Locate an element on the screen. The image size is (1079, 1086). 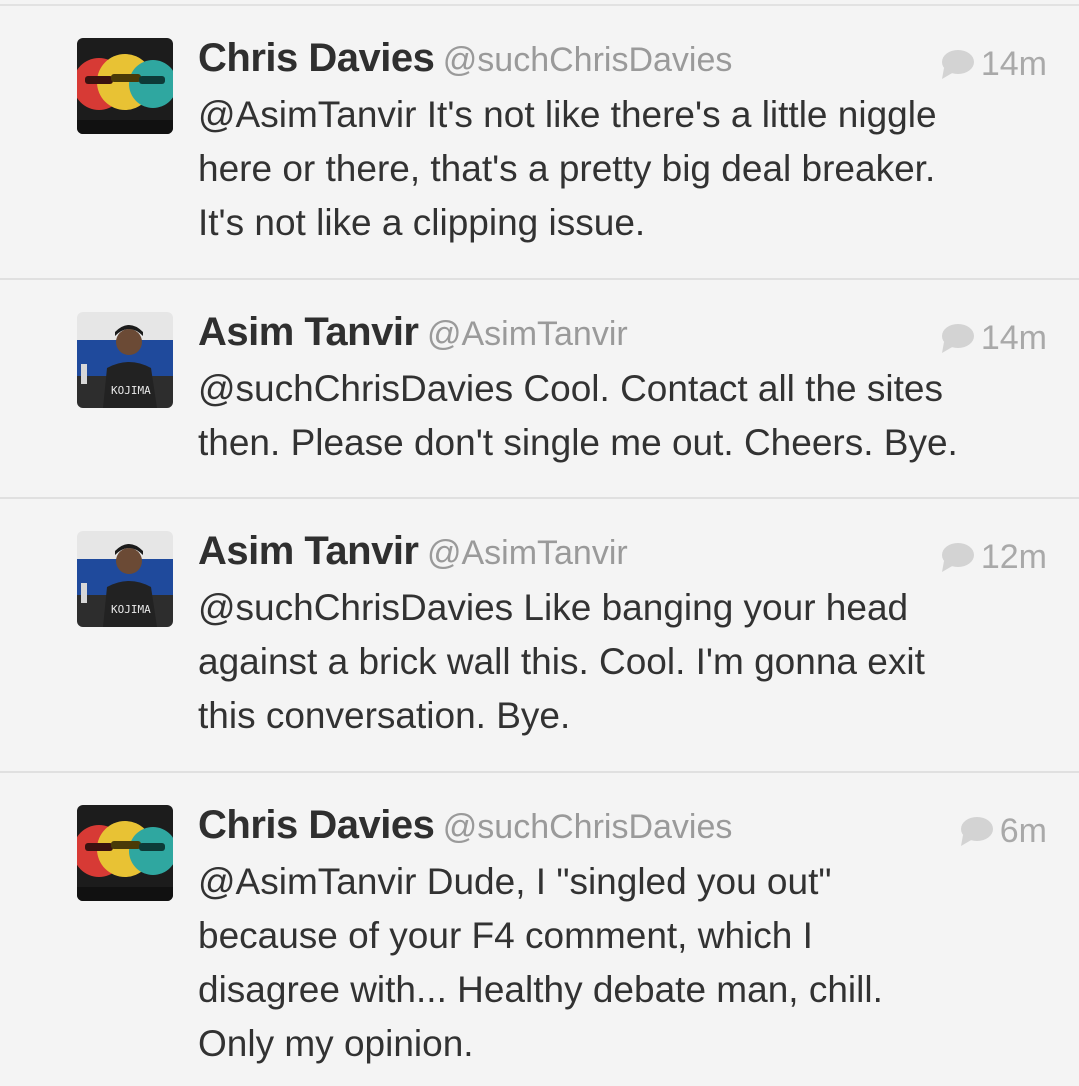
timestamp: 12m is located at coordinates (1013, 556).